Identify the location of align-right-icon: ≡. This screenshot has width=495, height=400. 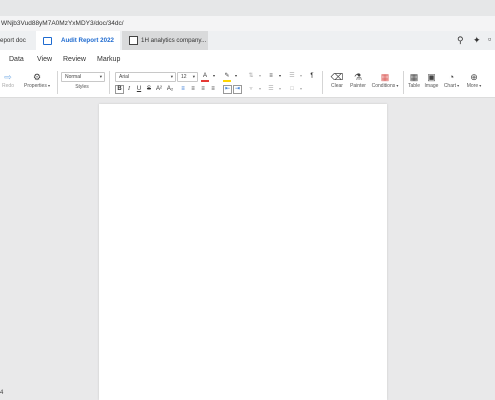
(203, 89).